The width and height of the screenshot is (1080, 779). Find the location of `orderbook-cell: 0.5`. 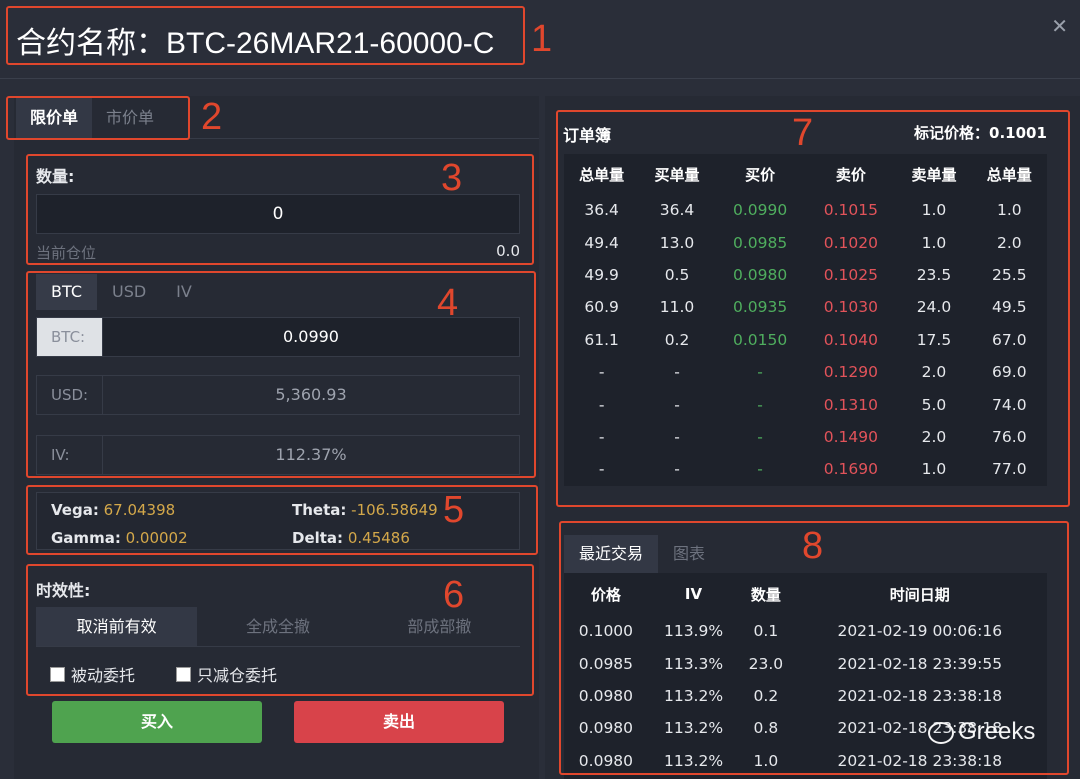

orderbook-cell: 0.5 is located at coordinates (677, 274).